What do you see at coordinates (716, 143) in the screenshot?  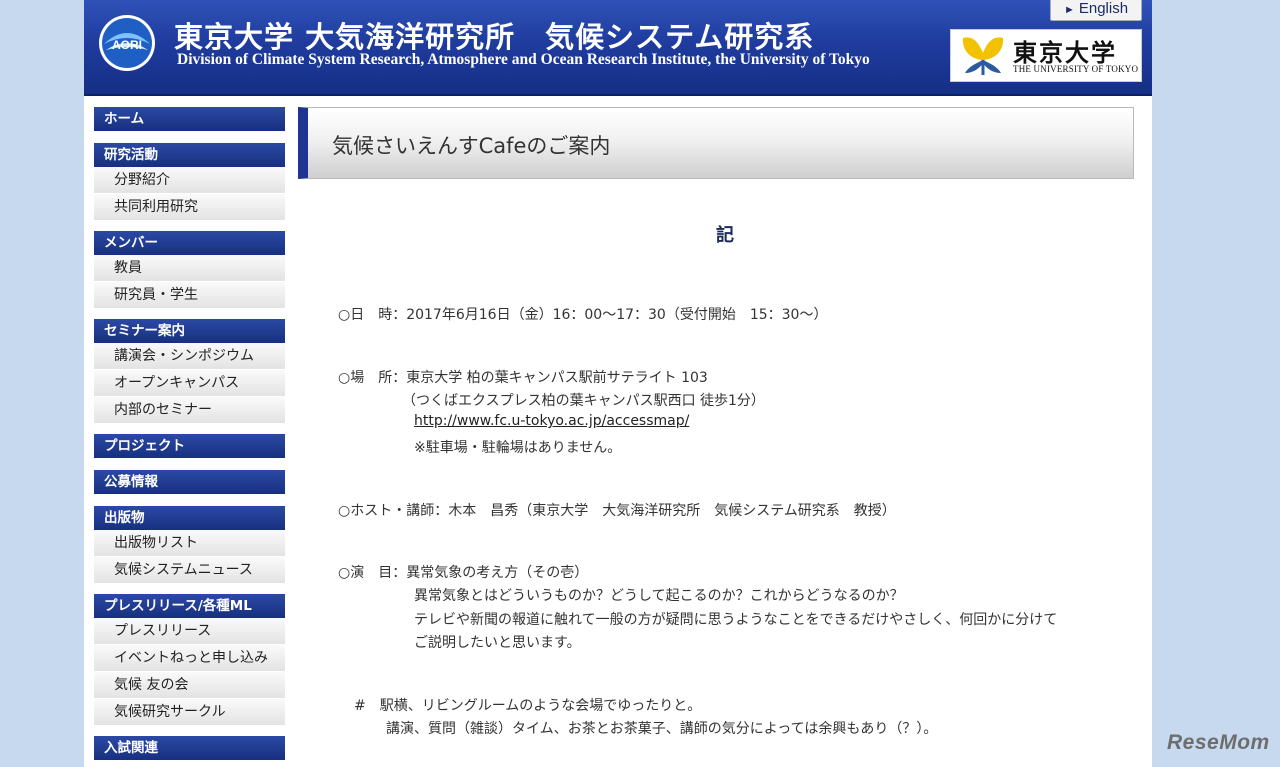 I see `page-title-box: 気候さいえんすCafeのご案内` at bounding box center [716, 143].